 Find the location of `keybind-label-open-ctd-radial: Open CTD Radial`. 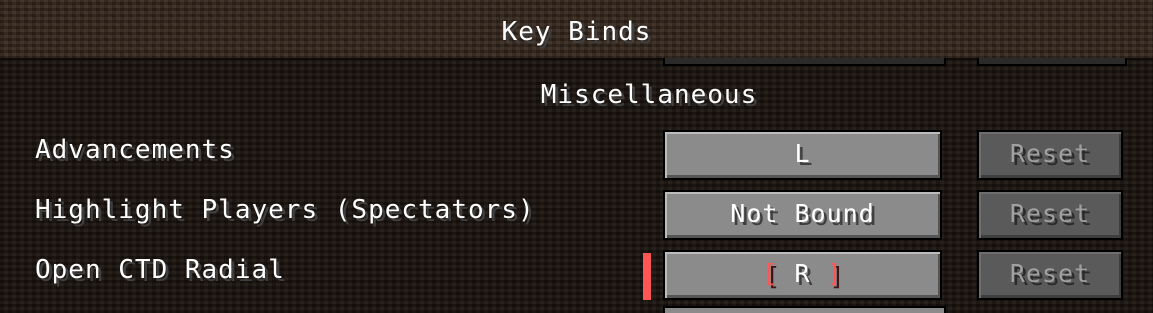

keybind-label-open-ctd-radial: Open CTD Radial is located at coordinates (160, 270).